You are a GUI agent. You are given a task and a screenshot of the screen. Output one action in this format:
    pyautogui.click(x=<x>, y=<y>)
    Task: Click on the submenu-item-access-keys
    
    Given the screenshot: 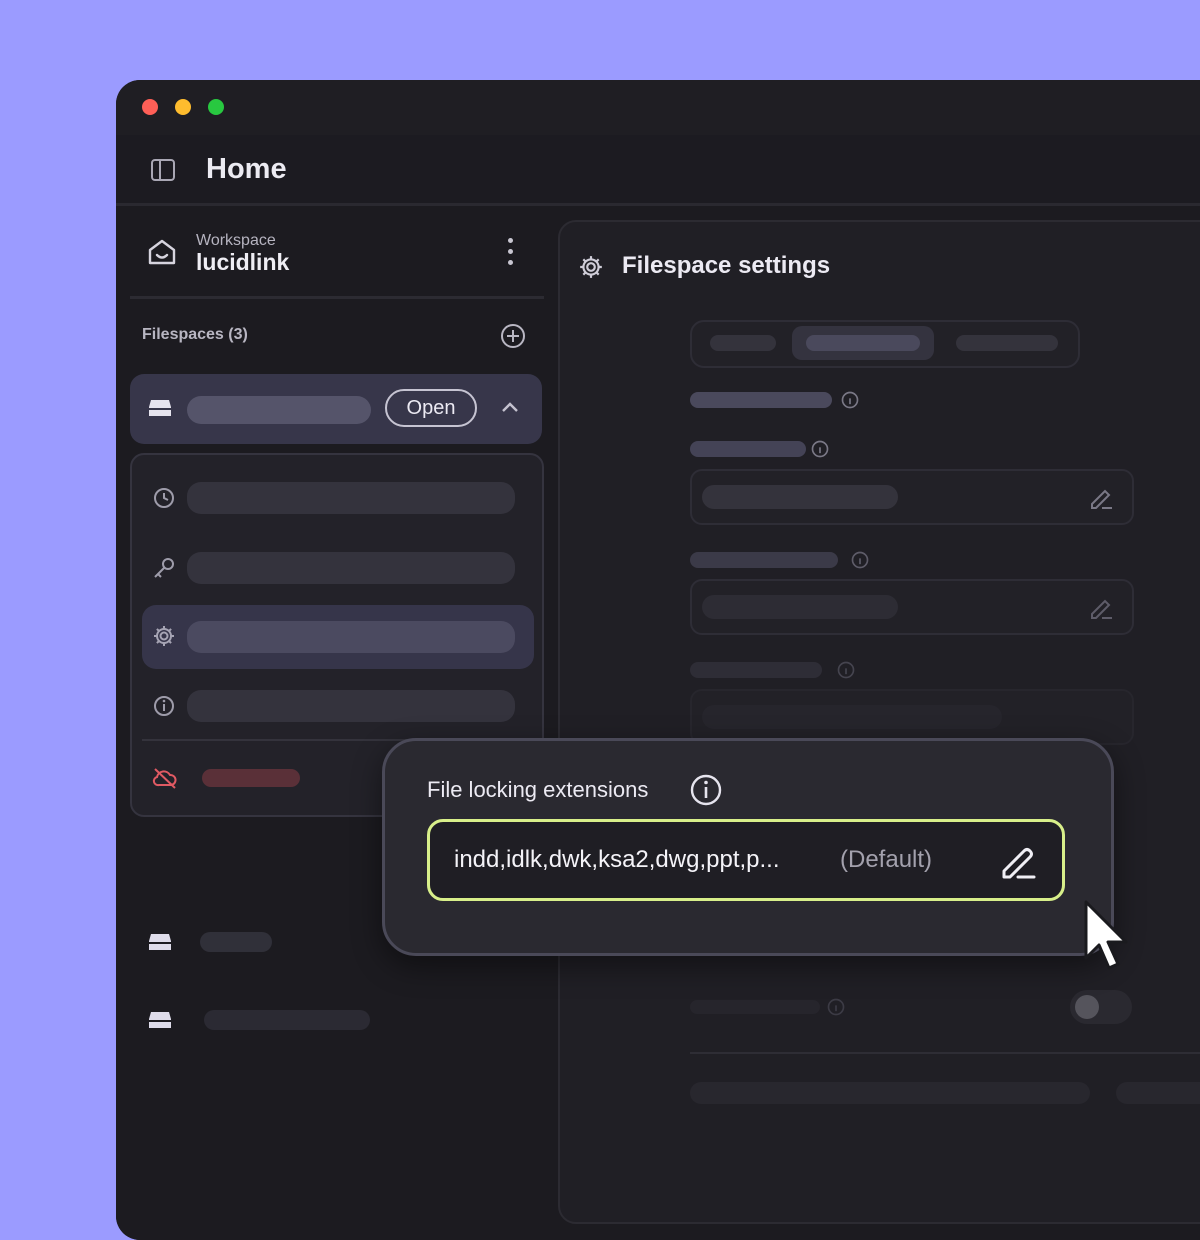 What is the action you would take?
    pyautogui.click(x=338, y=568)
    